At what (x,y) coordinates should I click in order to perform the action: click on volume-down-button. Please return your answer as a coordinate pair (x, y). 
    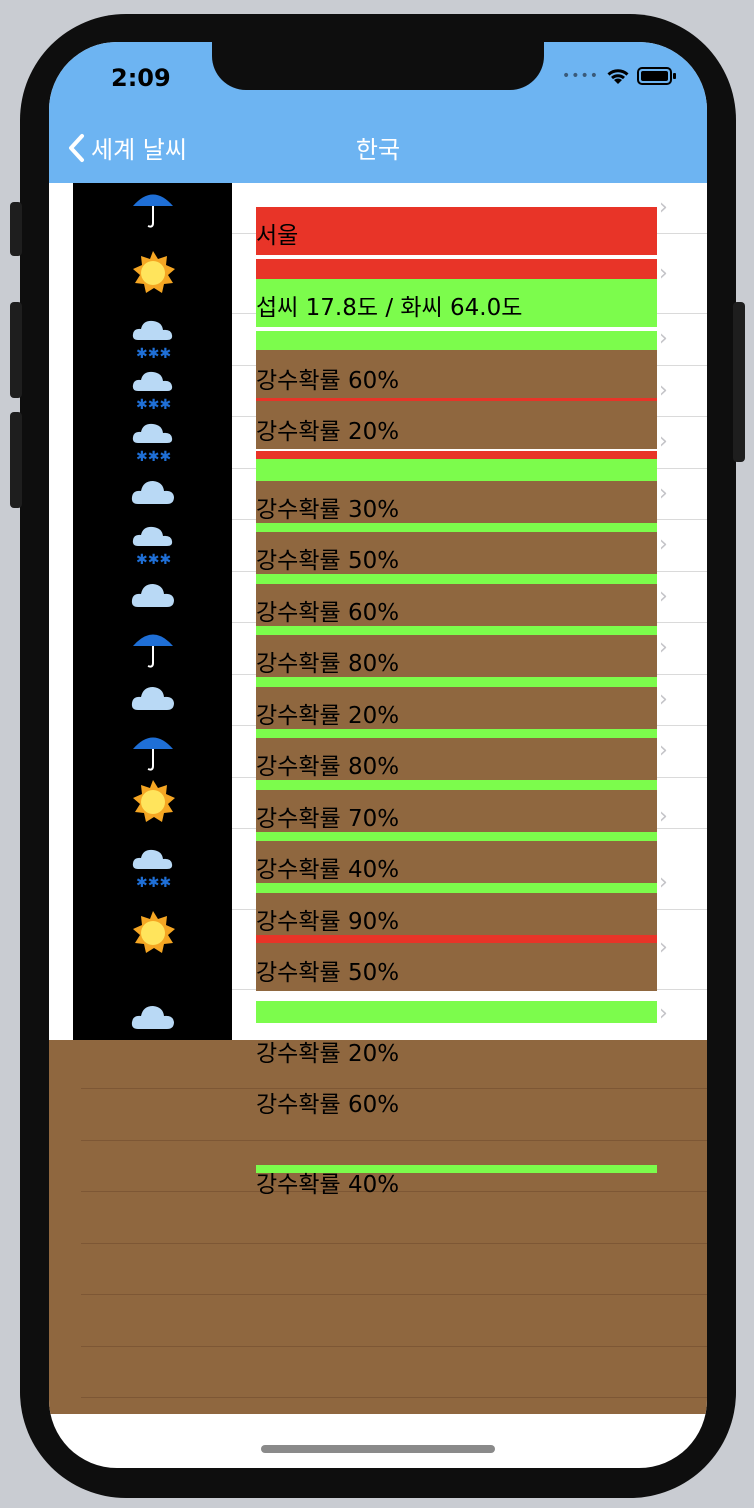
    Looking at the image, I should click on (16, 460).